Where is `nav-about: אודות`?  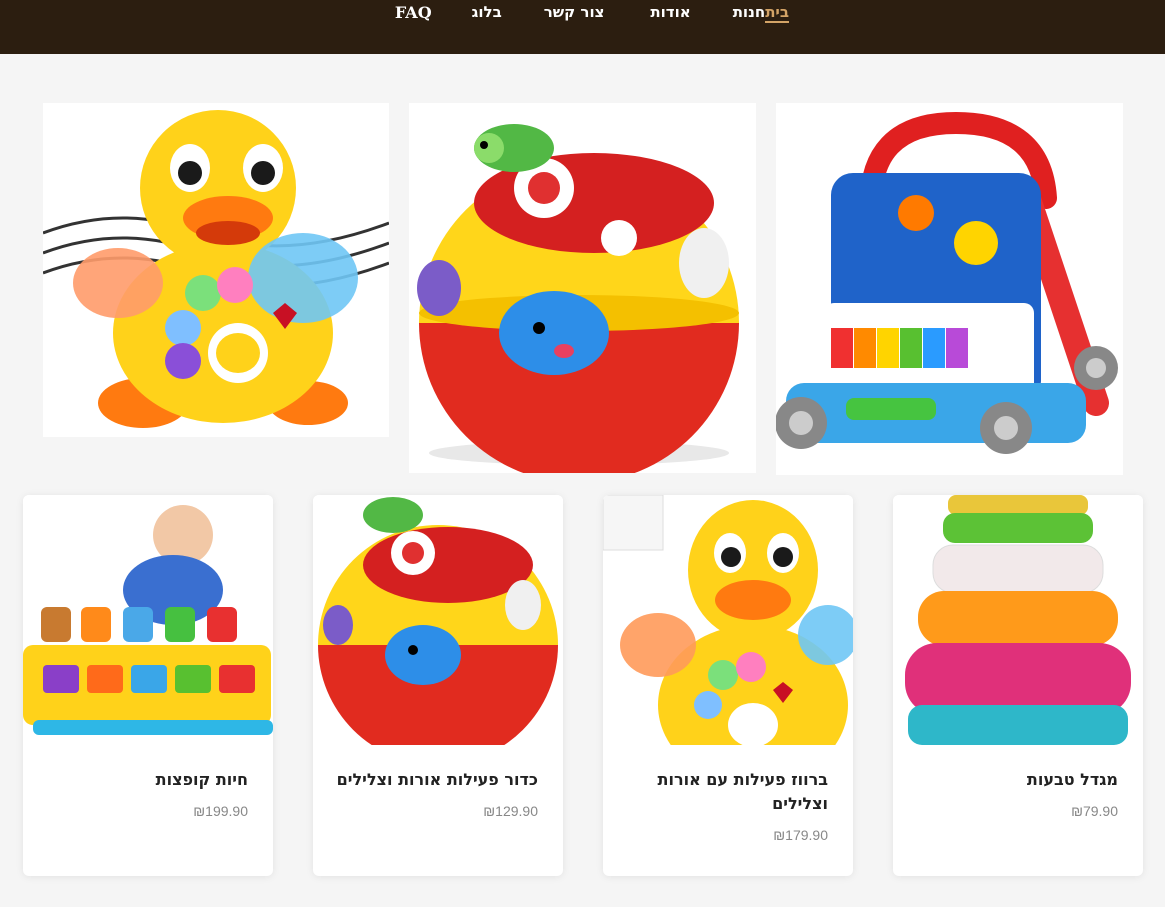 nav-about: אודות is located at coordinates (670, 10).